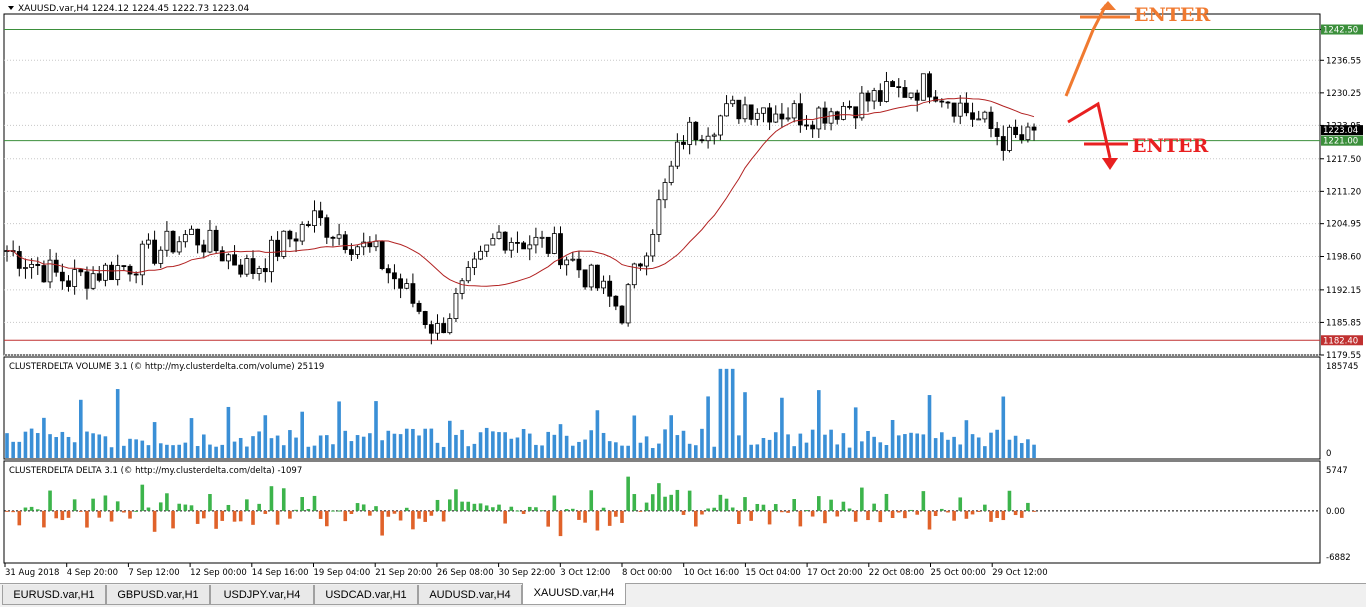 This screenshot has width=1366, height=607. I want to click on level-label: 1221.00, so click(1340, 142).